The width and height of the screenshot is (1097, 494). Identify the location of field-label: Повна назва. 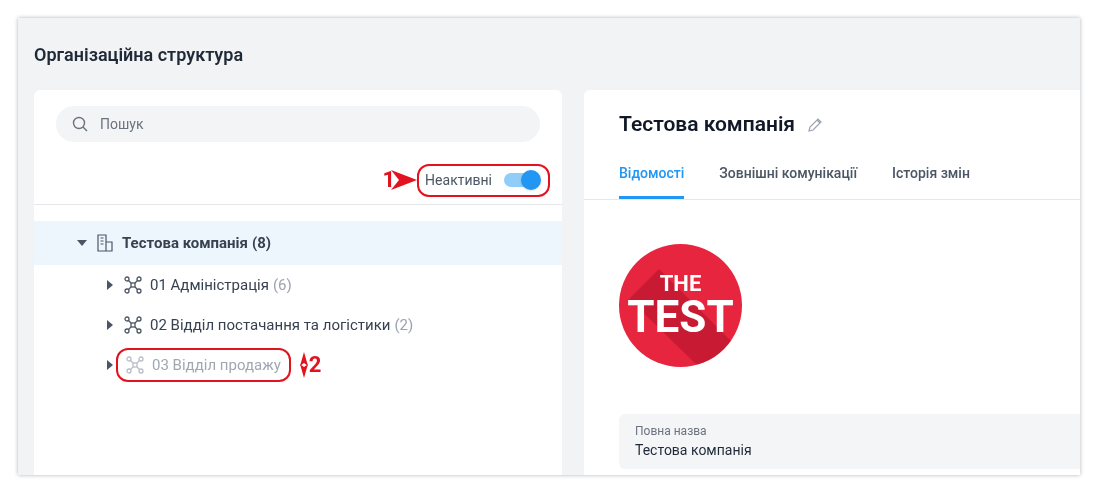
(671, 431).